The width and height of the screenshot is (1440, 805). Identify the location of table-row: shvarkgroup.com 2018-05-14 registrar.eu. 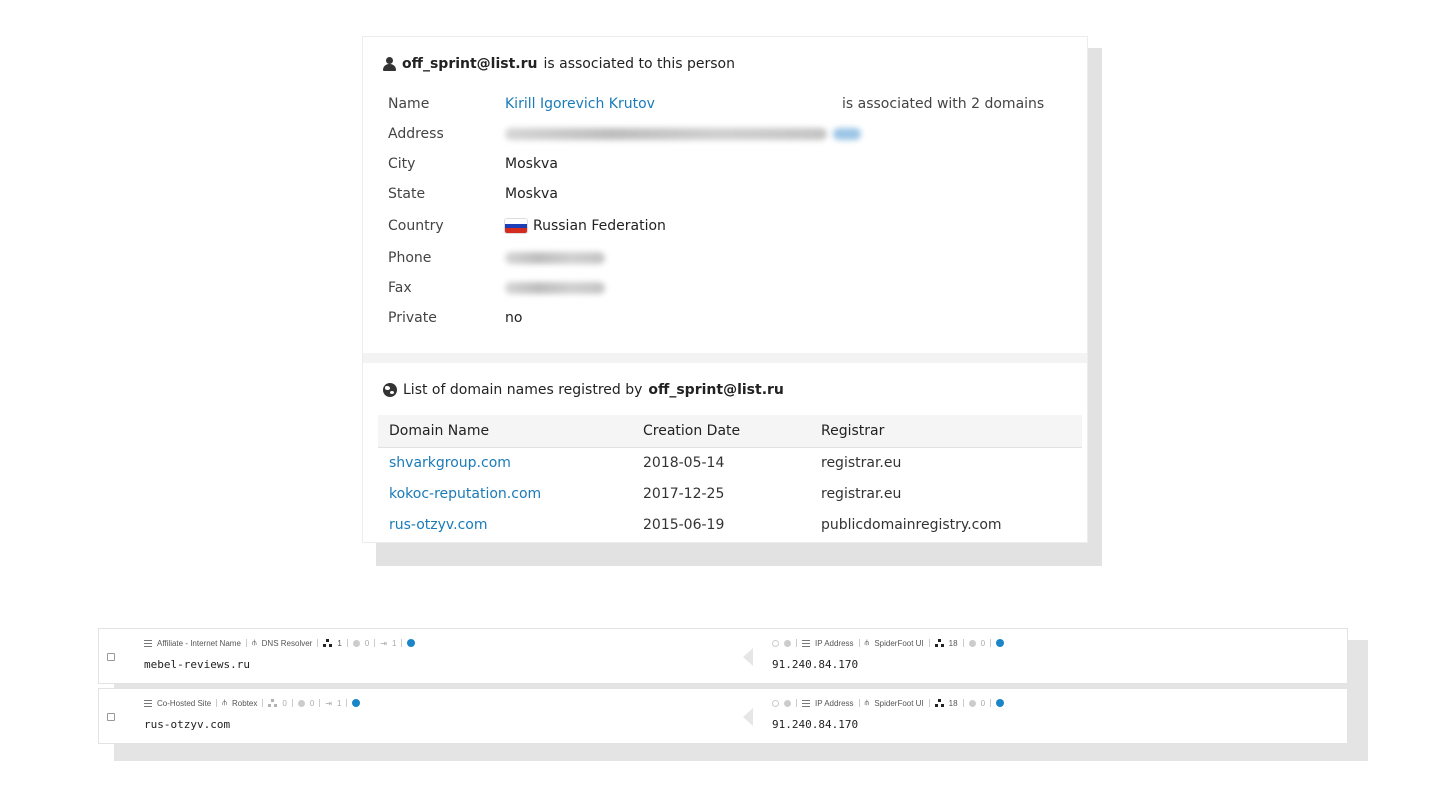
(730, 462).